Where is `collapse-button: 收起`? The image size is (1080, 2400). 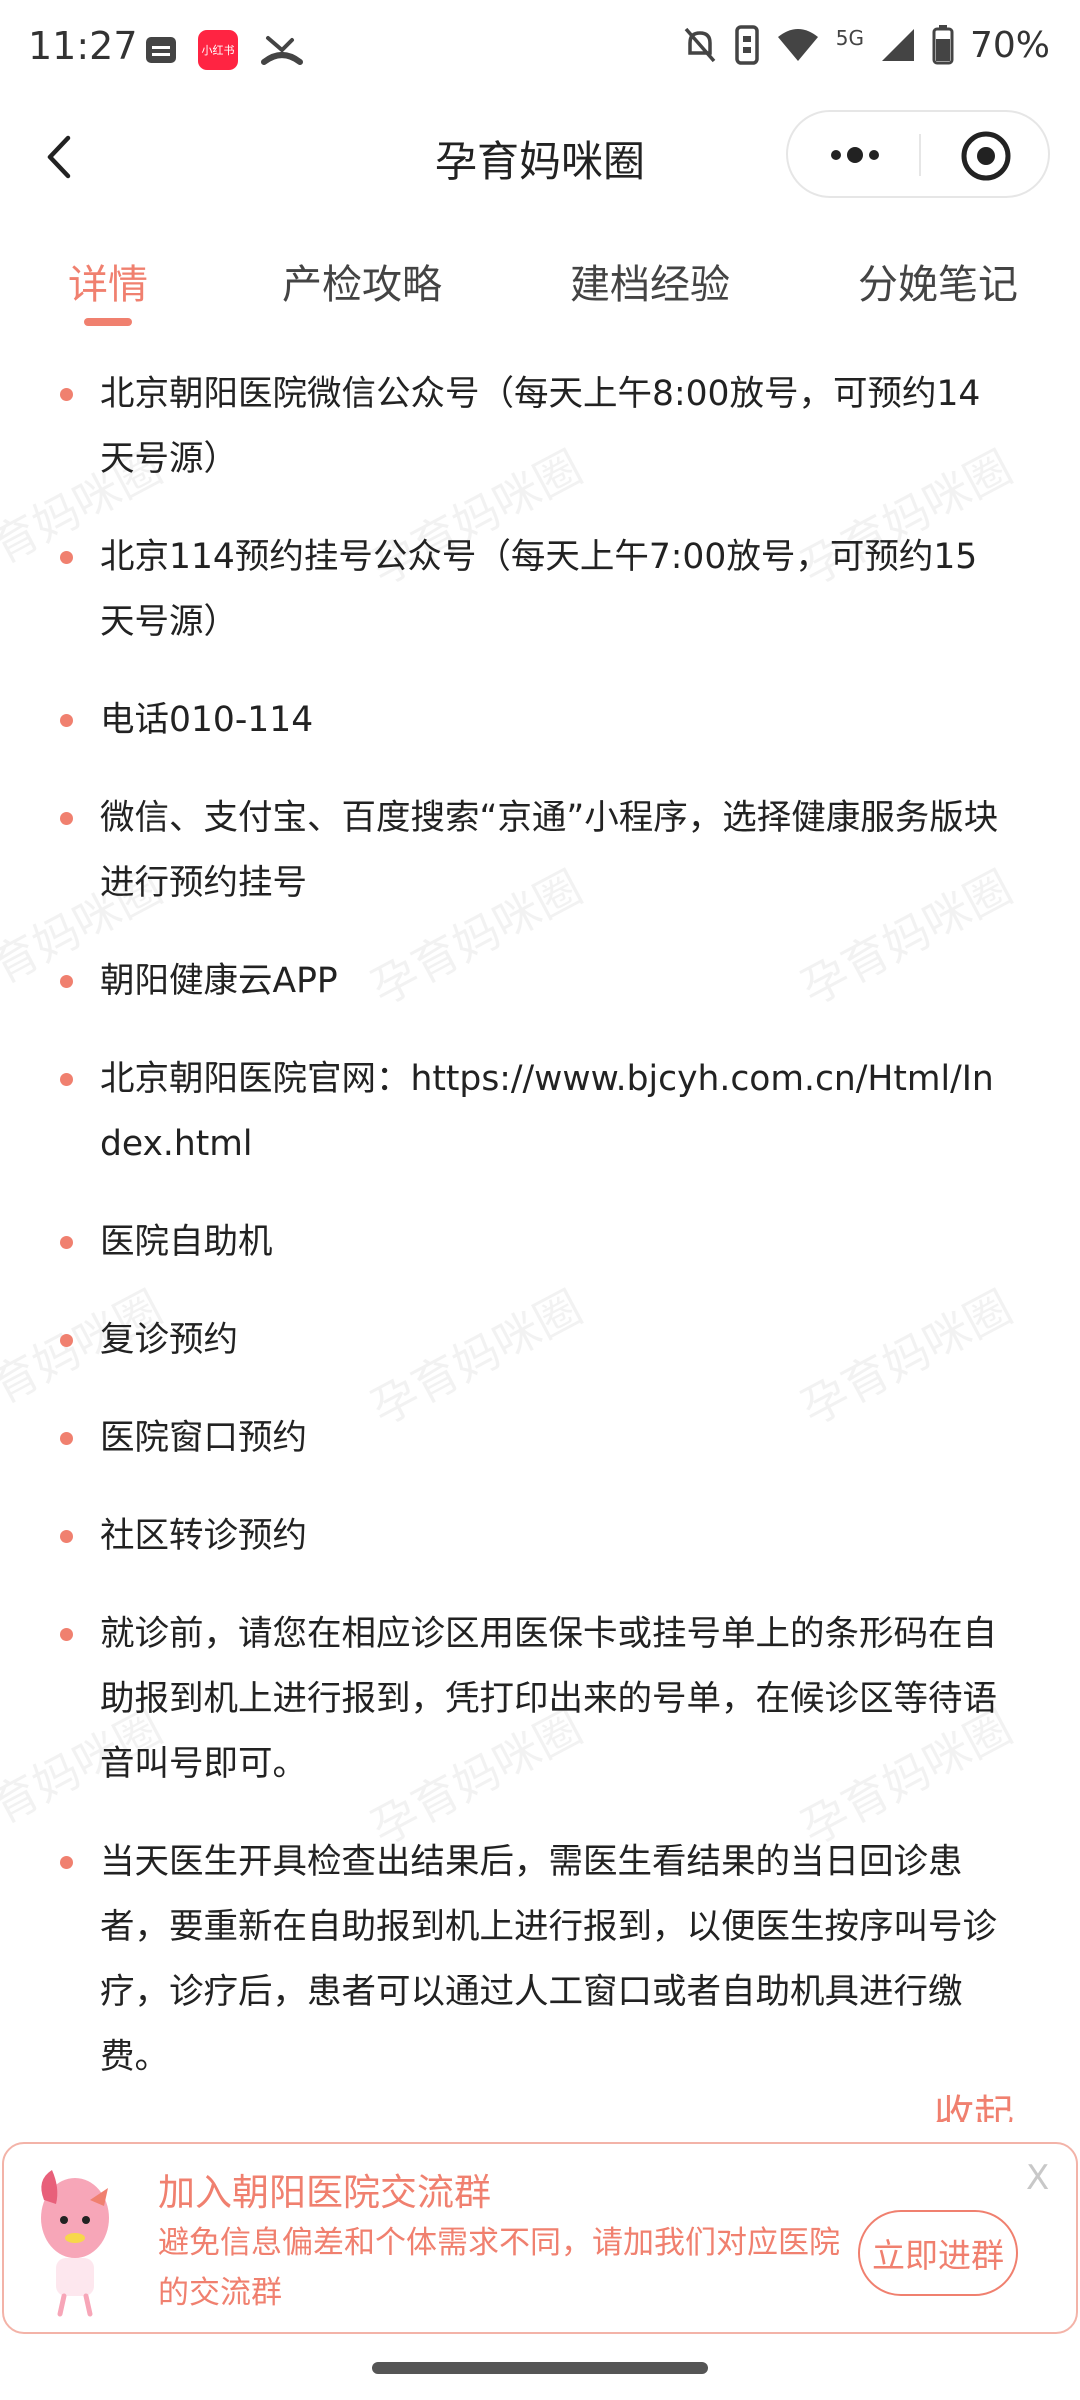 collapse-button: 收起 is located at coordinates (974, 2102).